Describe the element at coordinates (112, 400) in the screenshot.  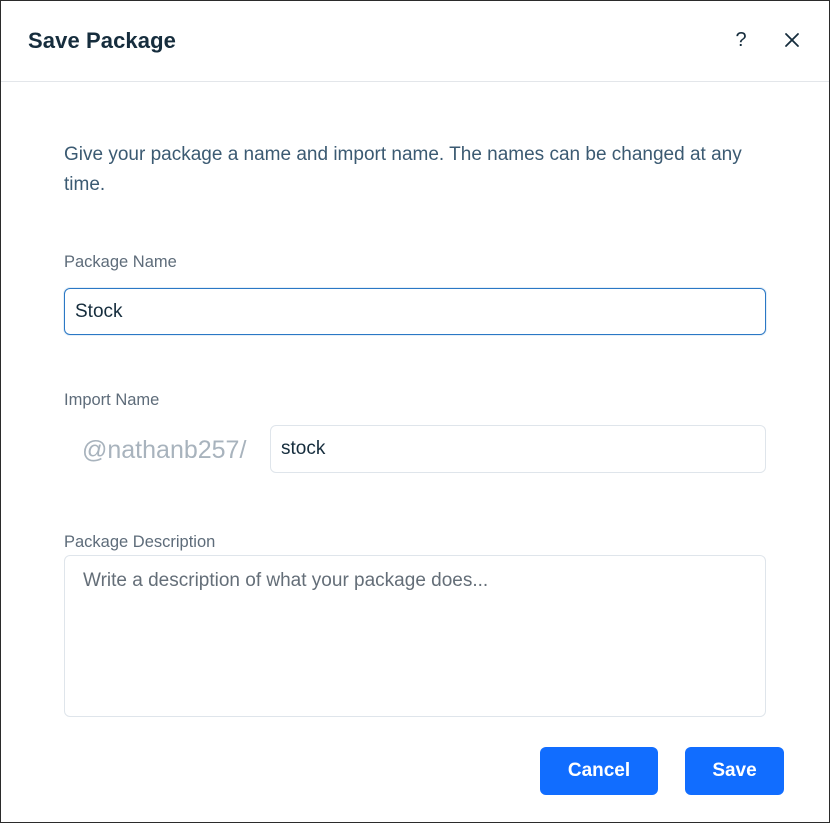
I see `import-name-label: Import Name` at that location.